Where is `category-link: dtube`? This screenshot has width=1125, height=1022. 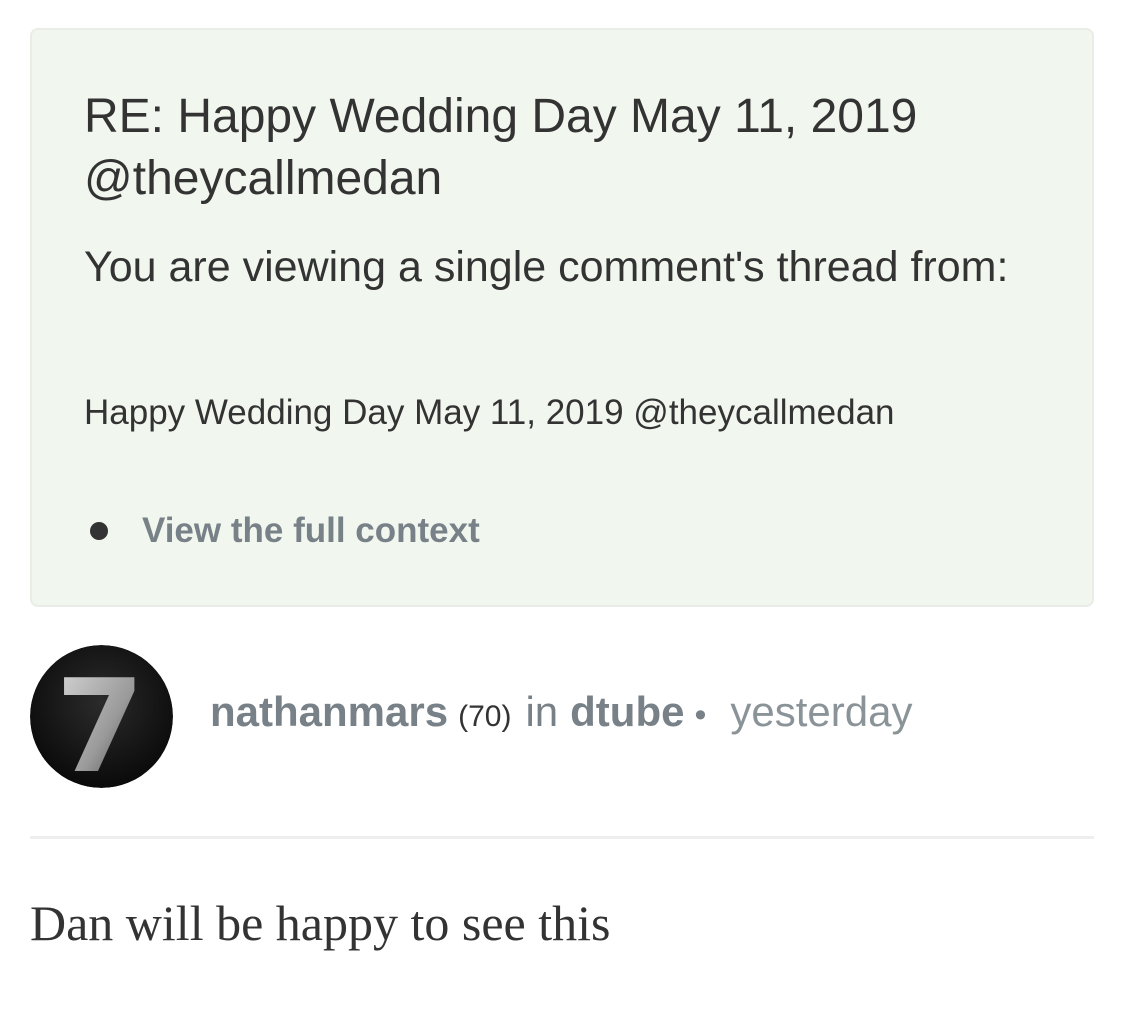 category-link: dtube is located at coordinates (627, 712).